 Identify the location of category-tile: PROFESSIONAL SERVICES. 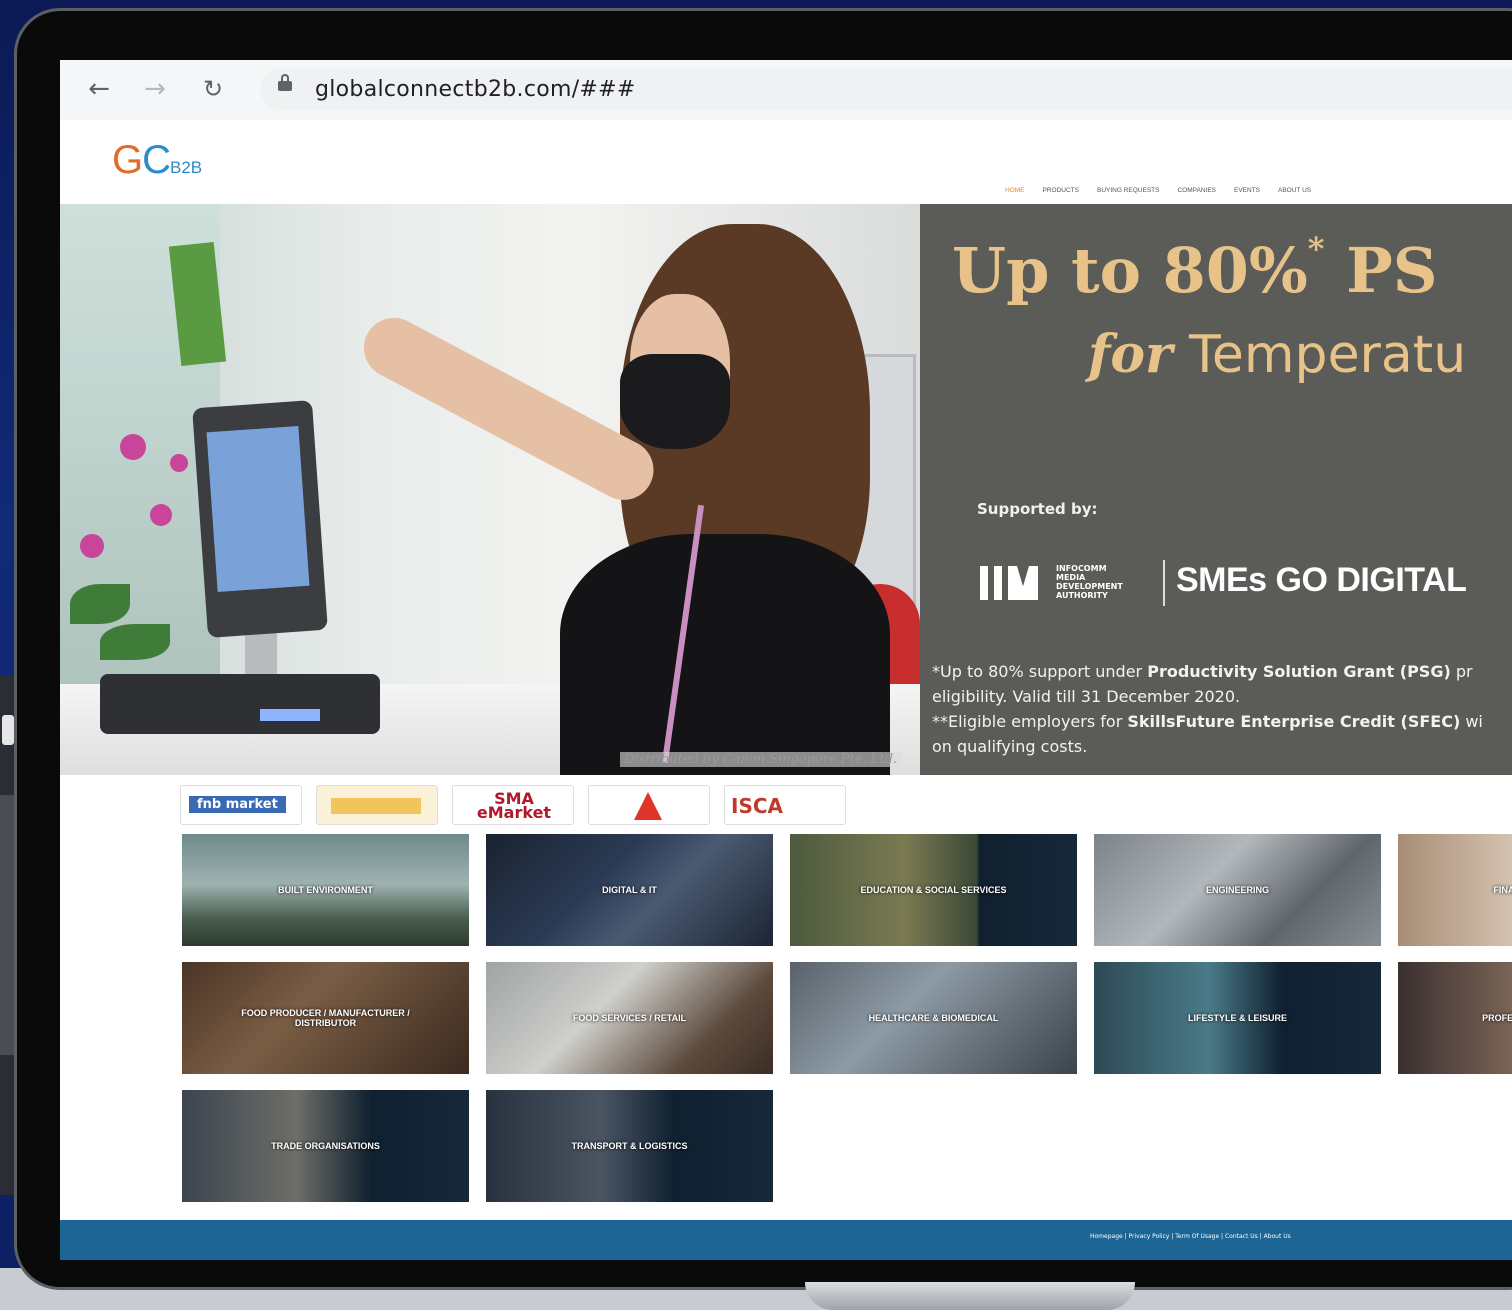
(1455, 1018).